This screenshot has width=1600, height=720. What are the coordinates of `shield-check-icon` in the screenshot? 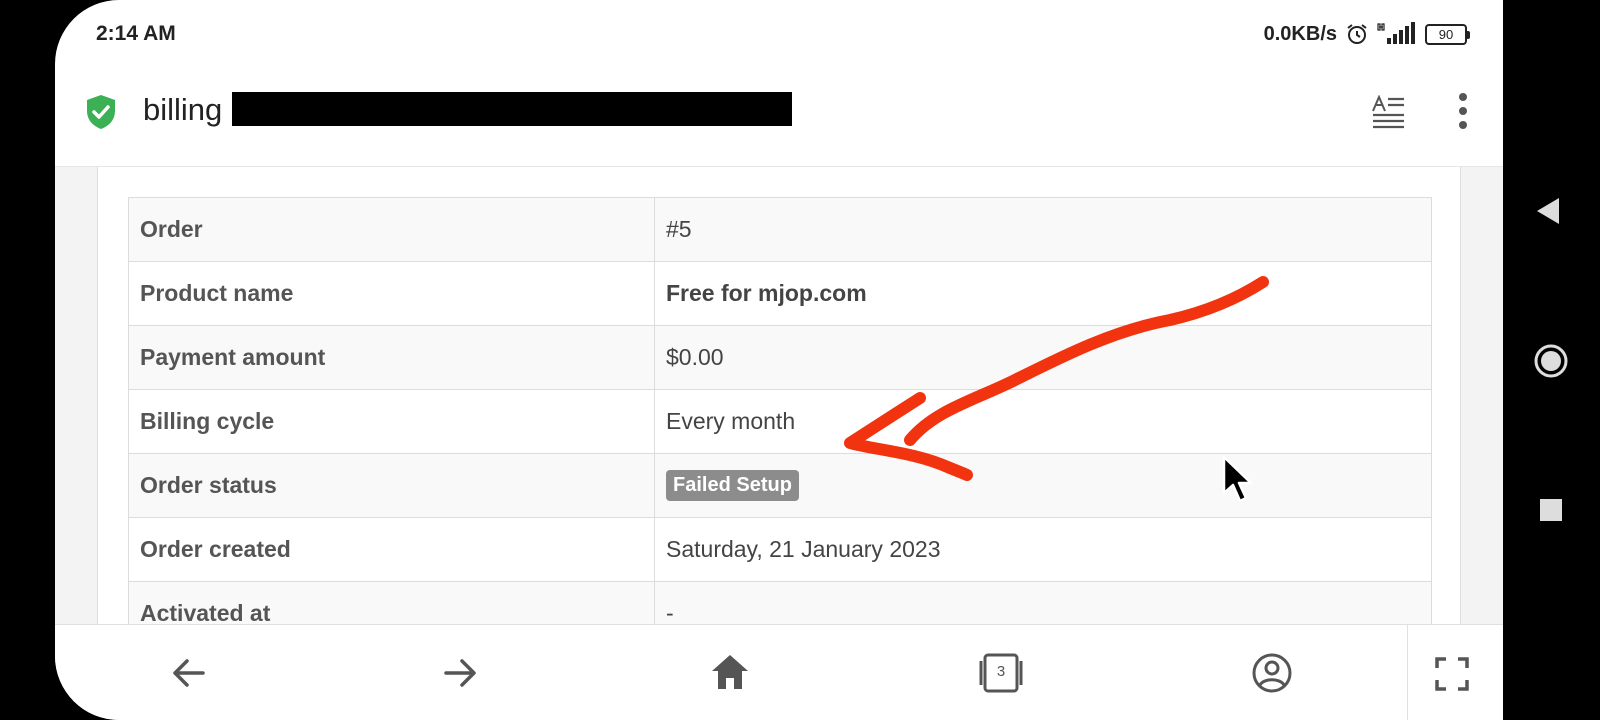 It's located at (101, 112).